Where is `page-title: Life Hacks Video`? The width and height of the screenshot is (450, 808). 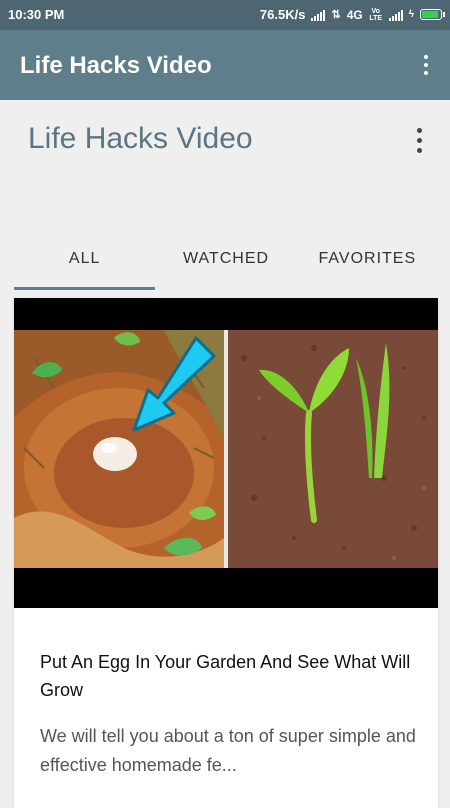
page-title: Life Hacks Video is located at coordinates (140, 138).